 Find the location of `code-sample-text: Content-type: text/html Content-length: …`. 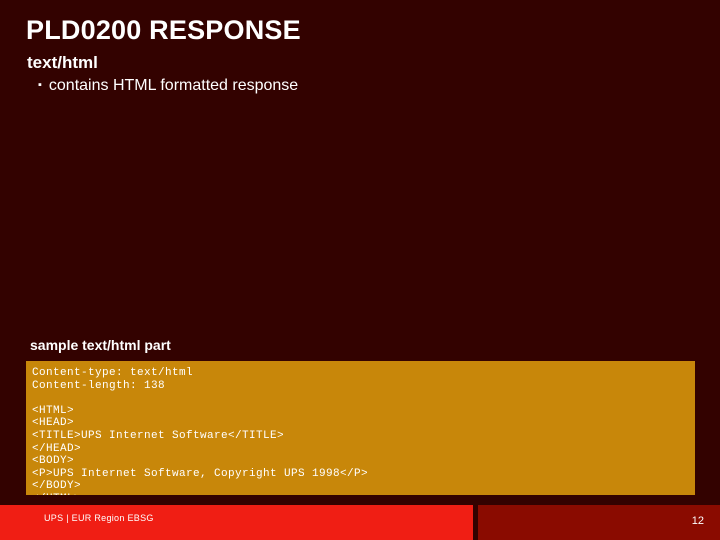

code-sample-text: Content-type: text/html Content-length: … is located at coordinates (200, 431).